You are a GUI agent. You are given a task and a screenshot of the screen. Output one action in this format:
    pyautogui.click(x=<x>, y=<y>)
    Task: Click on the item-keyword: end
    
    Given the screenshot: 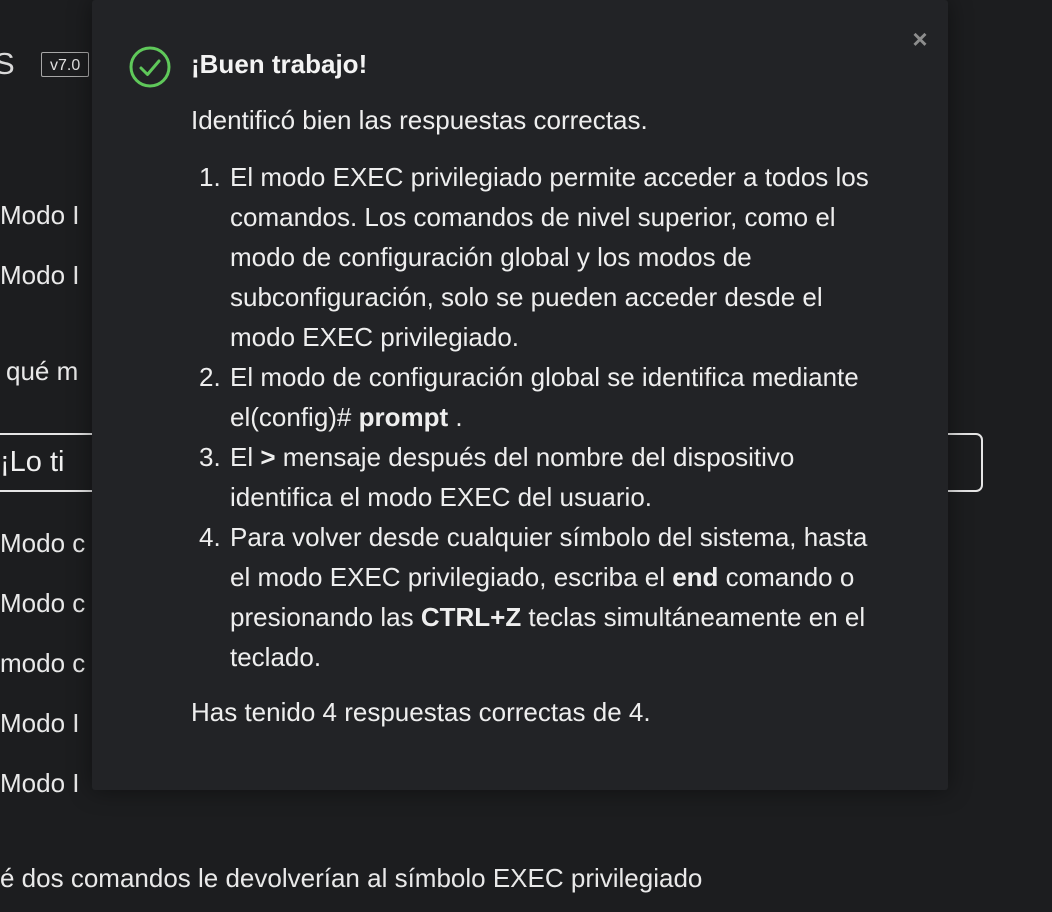 What is the action you would take?
    pyautogui.click(x=695, y=577)
    